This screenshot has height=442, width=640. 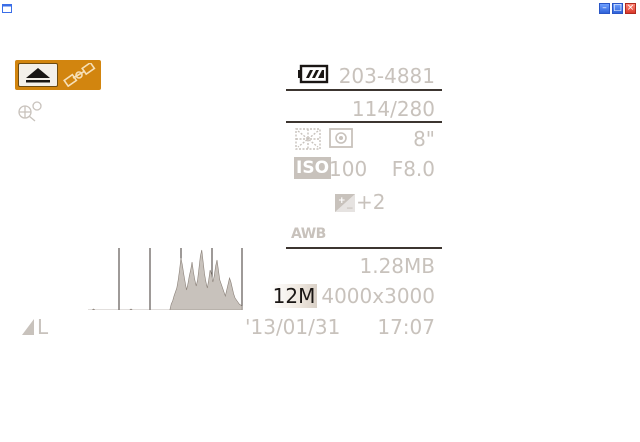 I want to click on aperture-value: F8.0, so click(x=413, y=169).